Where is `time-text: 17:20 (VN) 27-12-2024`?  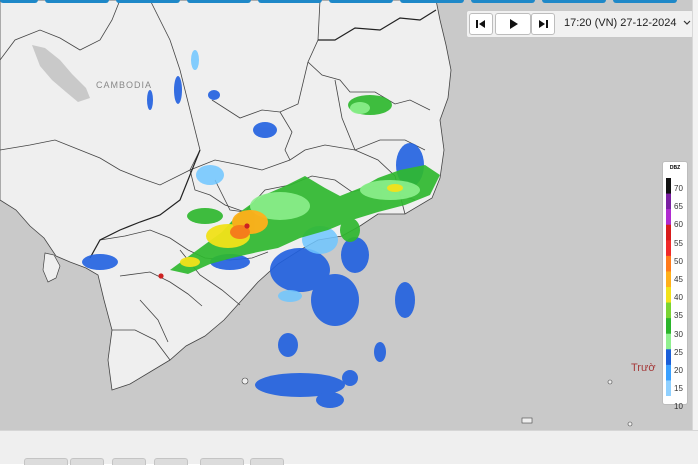 time-text: 17:20 (VN) 27-12-2024 is located at coordinates (620, 23).